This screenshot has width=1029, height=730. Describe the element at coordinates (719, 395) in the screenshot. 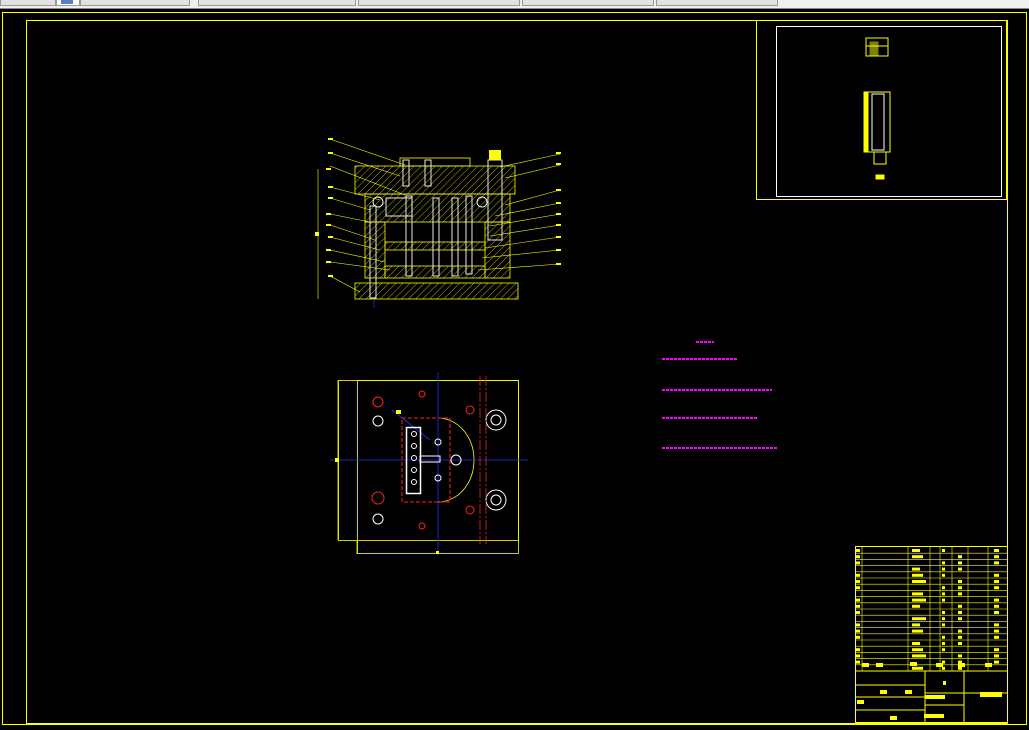

I see `technical-notes` at that location.